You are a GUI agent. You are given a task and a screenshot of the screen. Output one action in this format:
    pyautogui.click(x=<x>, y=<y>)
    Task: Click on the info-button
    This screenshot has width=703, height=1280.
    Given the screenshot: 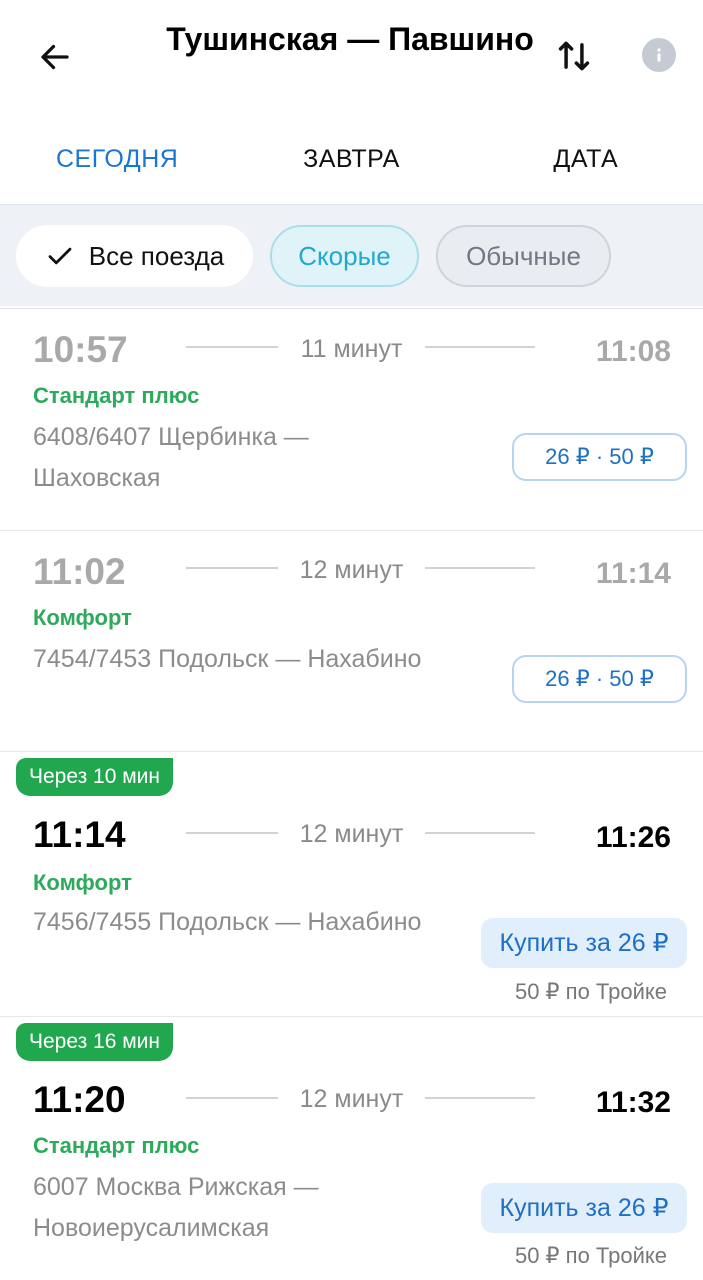 What is the action you would take?
    pyautogui.click(x=659, y=55)
    